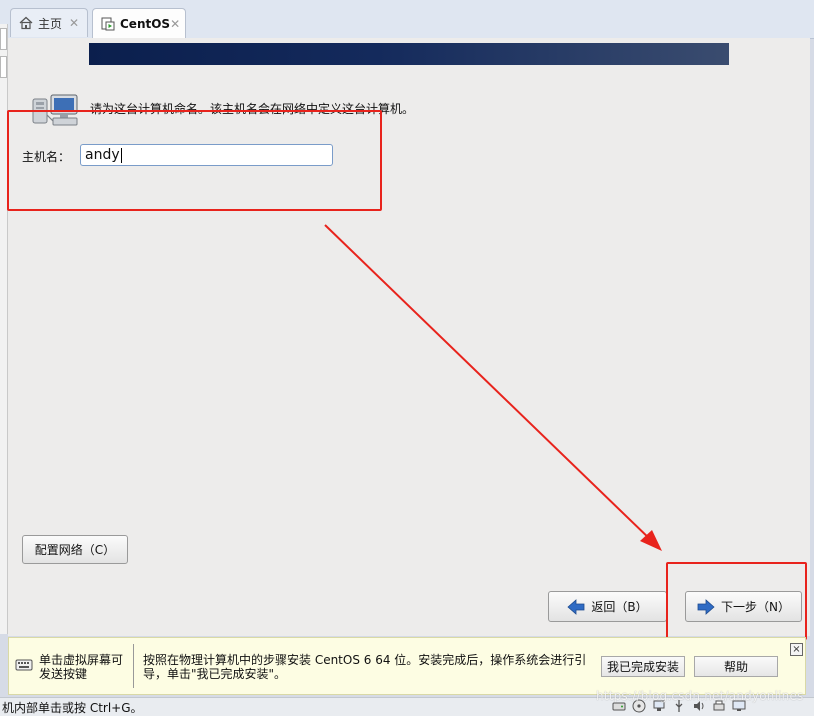 The height and width of the screenshot is (716, 814). I want to click on close-icon: ×, so click(796, 649).